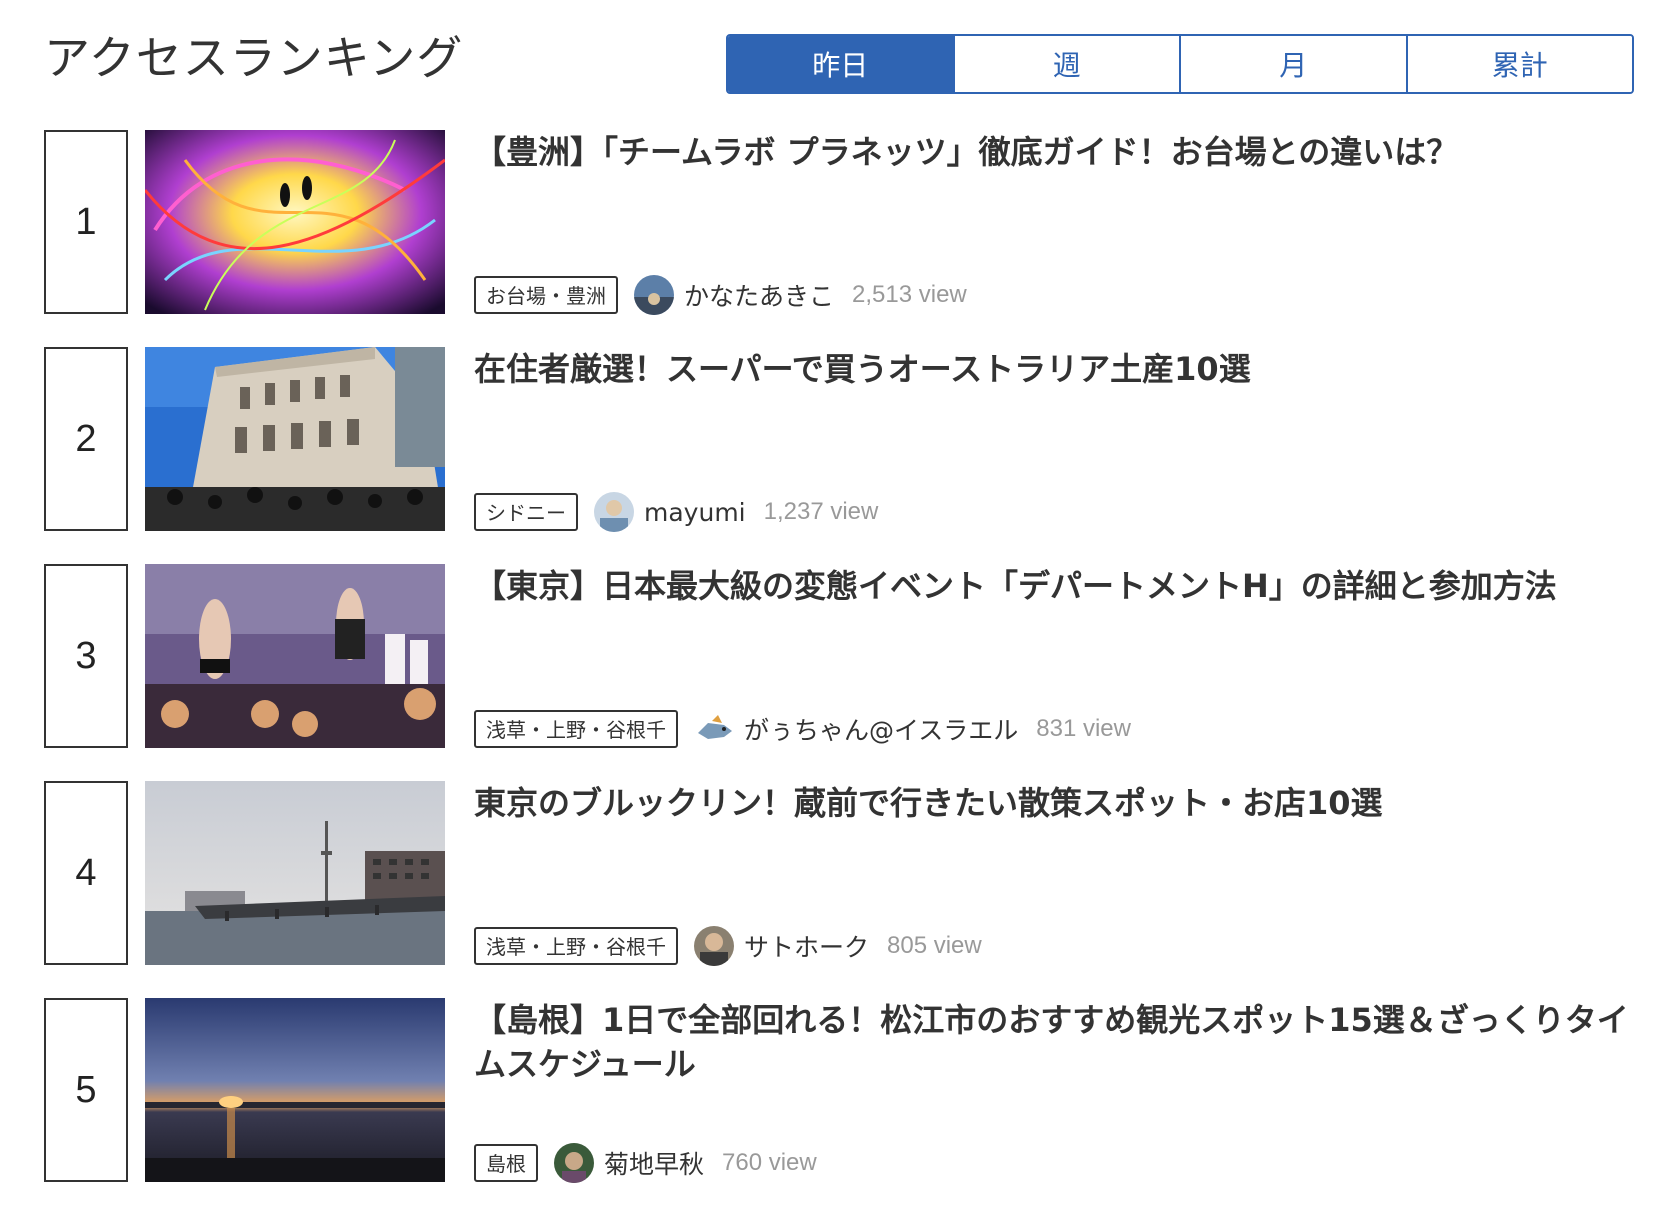  Describe the element at coordinates (1518, 64) in the screenshot. I see `tab-total: 累計` at that location.